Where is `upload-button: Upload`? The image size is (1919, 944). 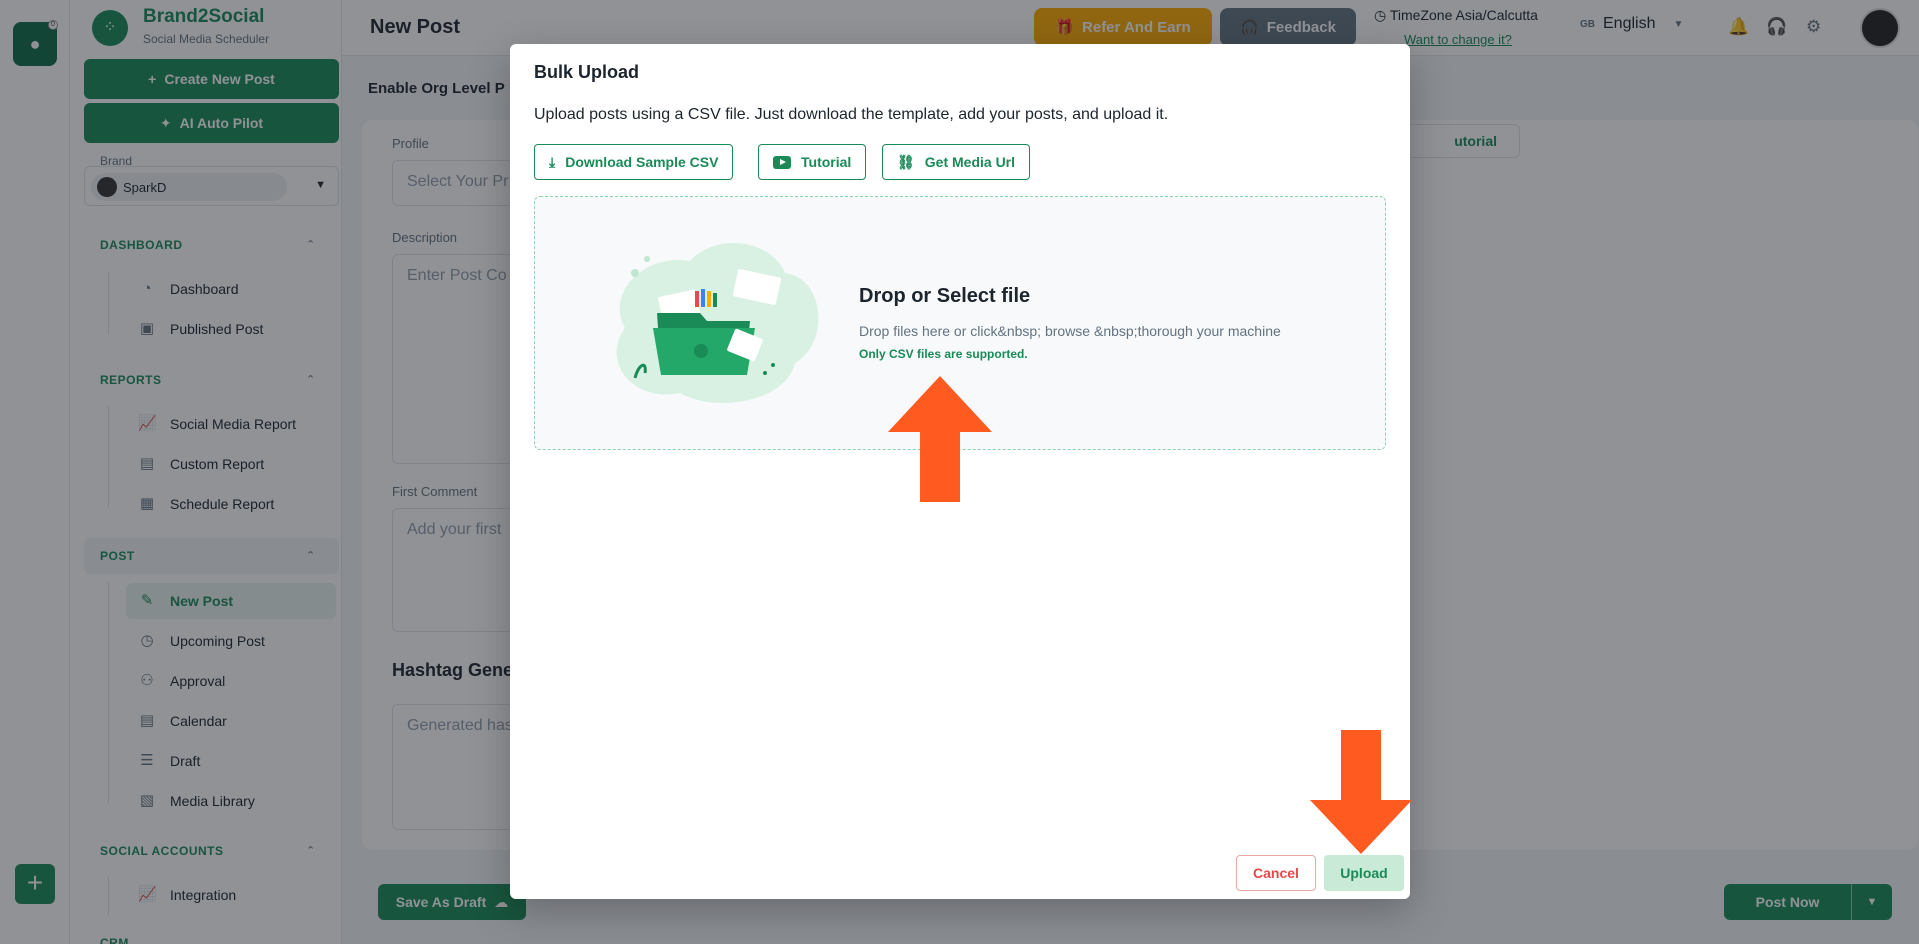
upload-button: Upload is located at coordinates (1364, 873).